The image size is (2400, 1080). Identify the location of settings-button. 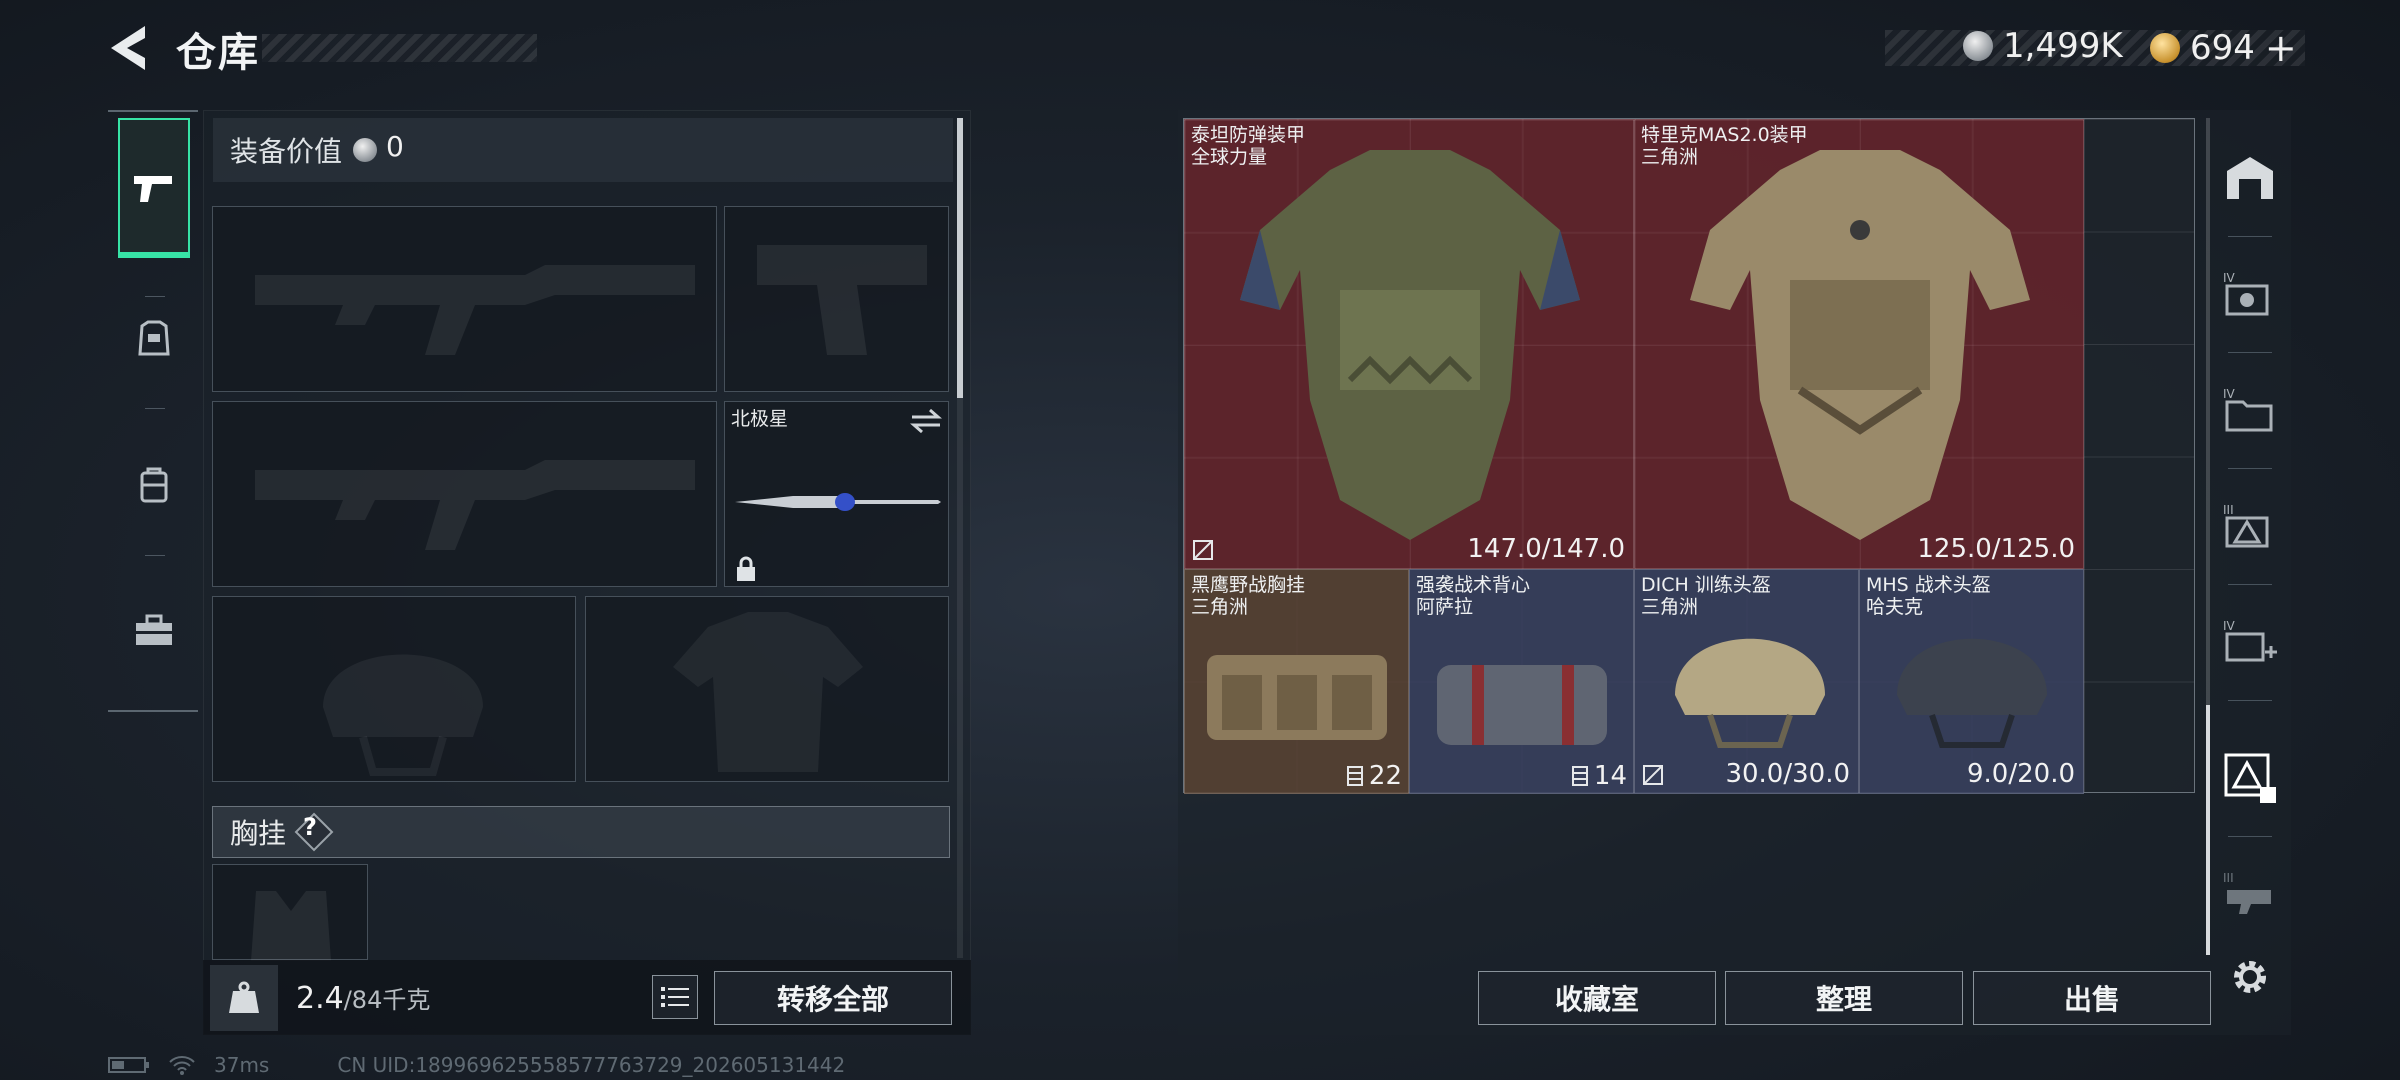
(2250, 977).